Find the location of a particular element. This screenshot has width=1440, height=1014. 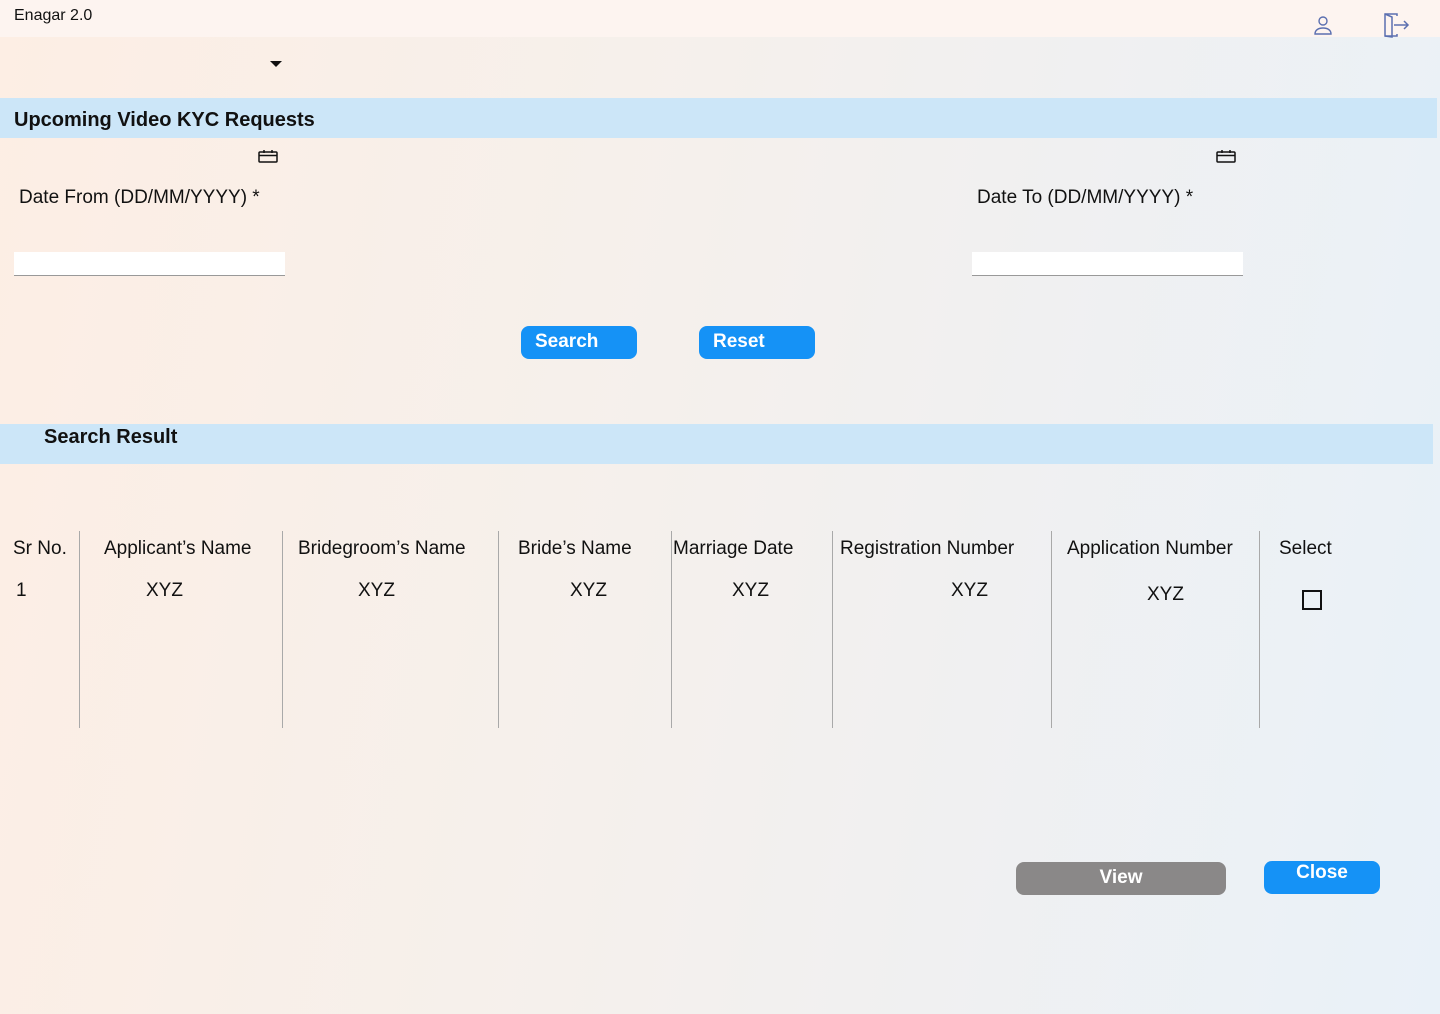

reset-button: Reset is located at coordinates (757, 342).